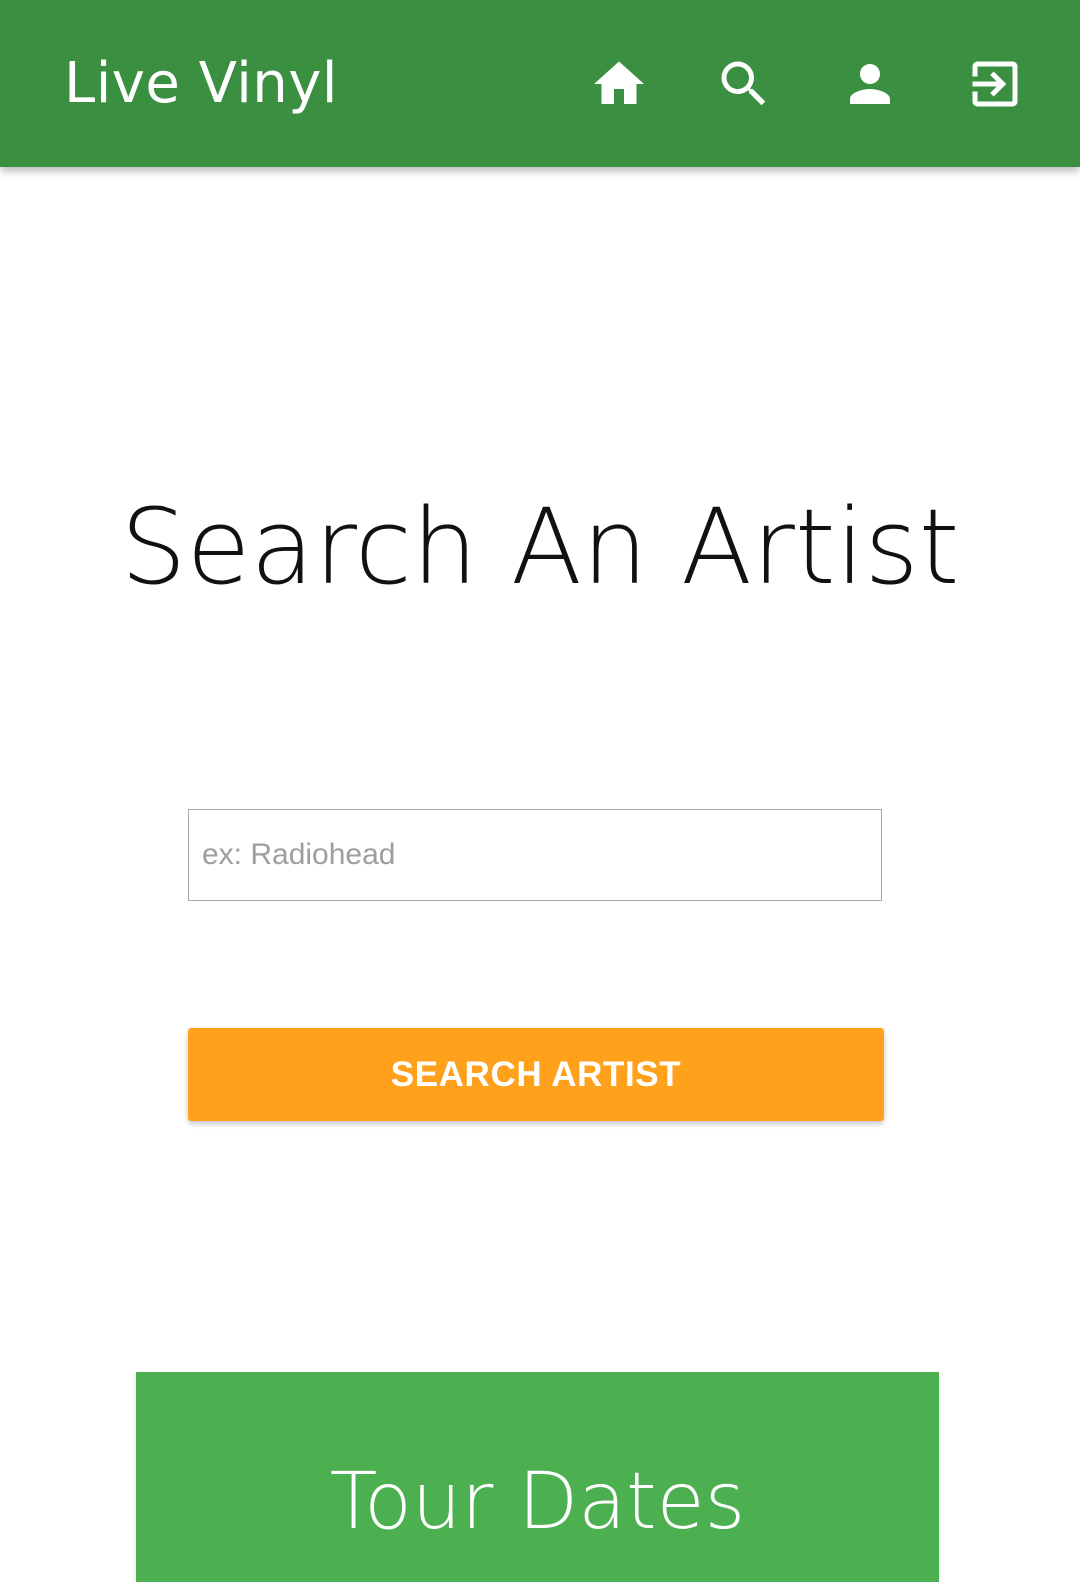  I want to click on search-icon, so click(744, 84).